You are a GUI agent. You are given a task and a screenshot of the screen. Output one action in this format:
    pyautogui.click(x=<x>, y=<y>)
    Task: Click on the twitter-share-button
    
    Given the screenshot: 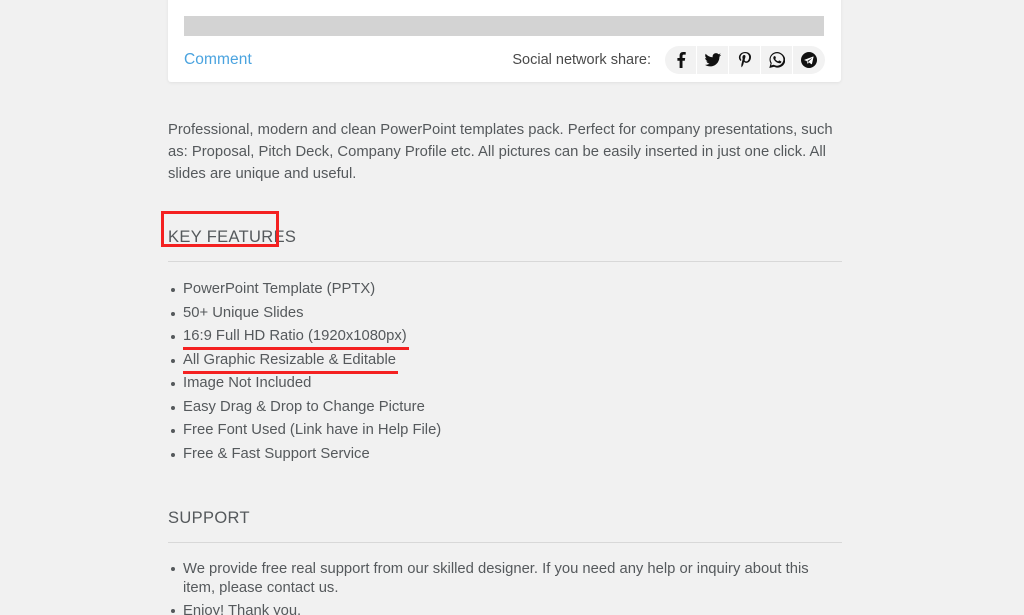 What is the action you would take?
    pyautogui.click(x=713, y=60)
    